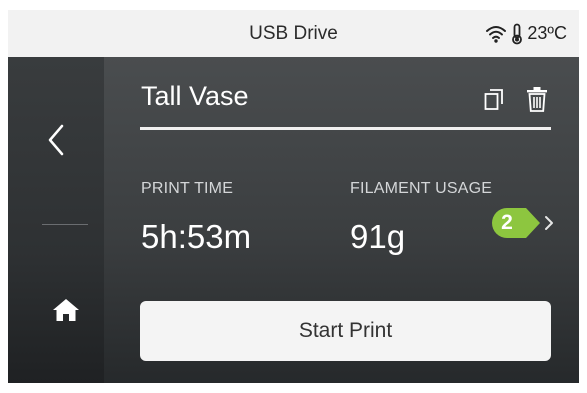  Describe the element at coordinates (549, 223) in the screenshot. I see `chevron-right-icon` at that location.